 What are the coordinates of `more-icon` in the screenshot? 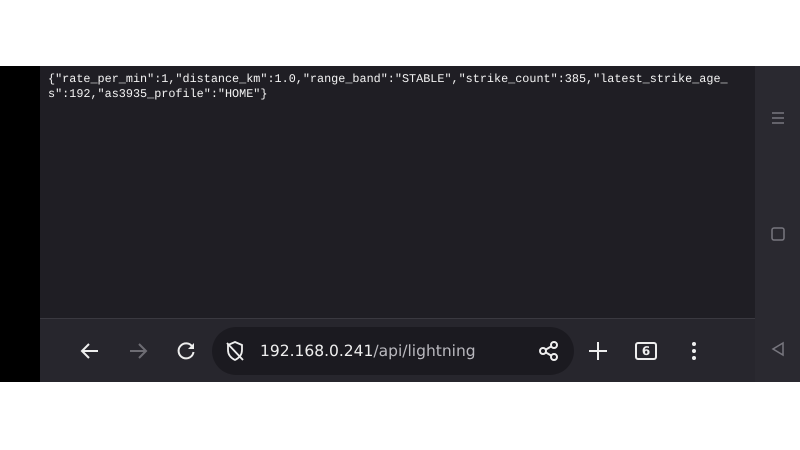 It's located at (694, 350).